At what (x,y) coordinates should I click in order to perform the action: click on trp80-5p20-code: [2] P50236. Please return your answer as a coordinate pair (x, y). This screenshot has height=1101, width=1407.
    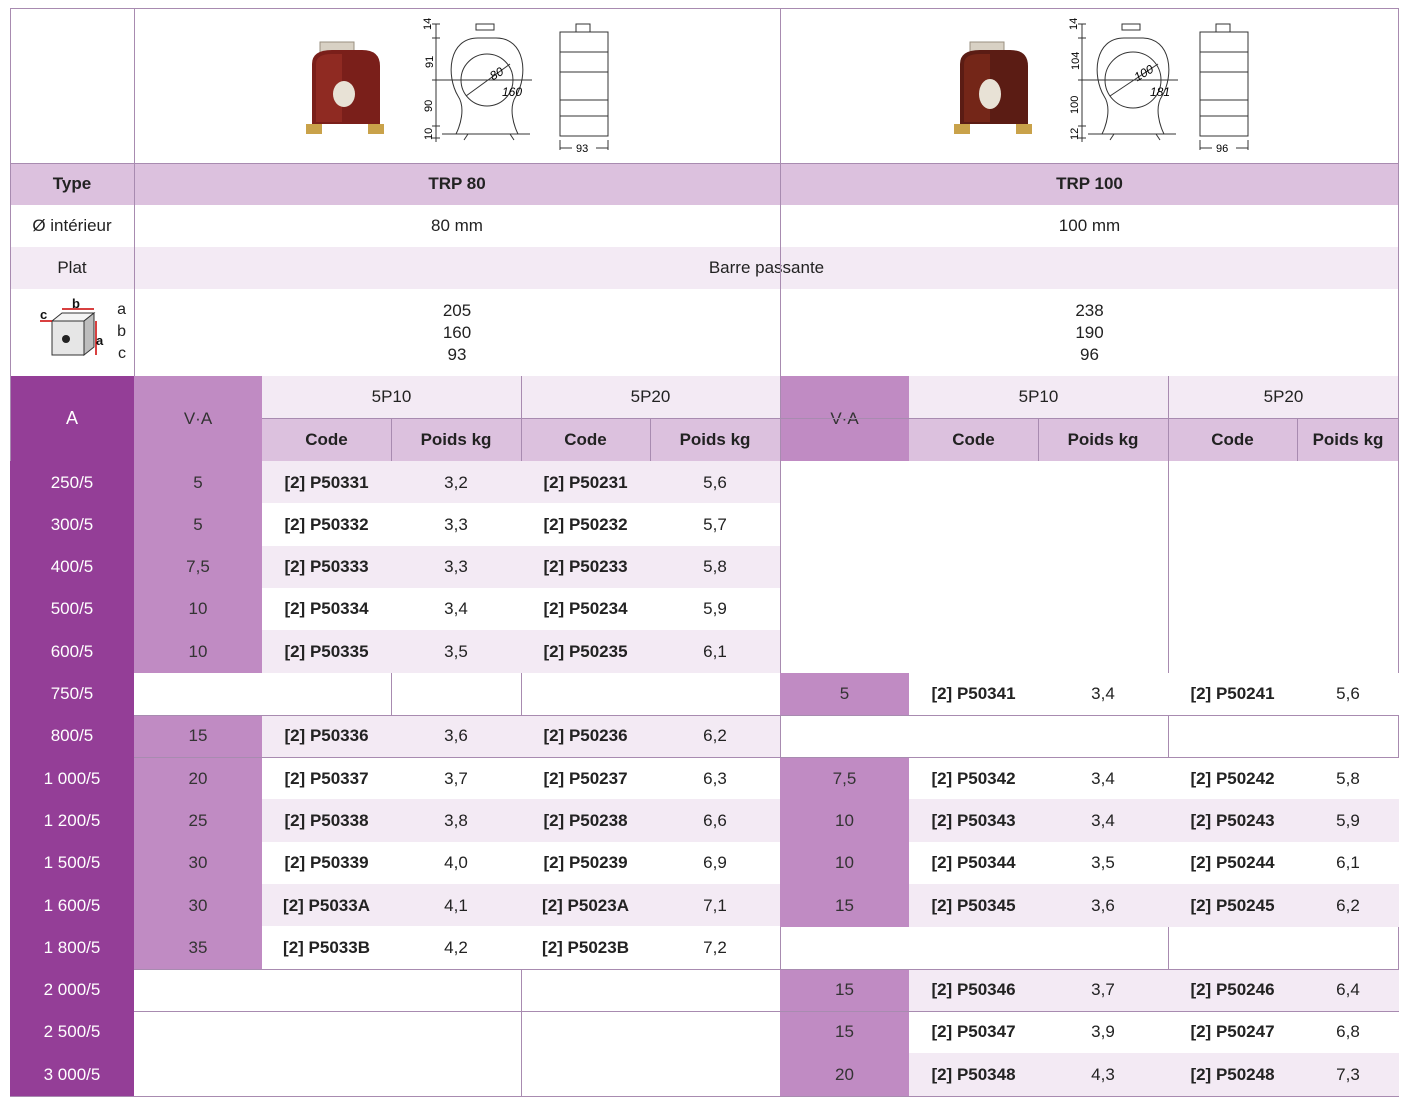
    Looking at the image, I should click on (585, 736).